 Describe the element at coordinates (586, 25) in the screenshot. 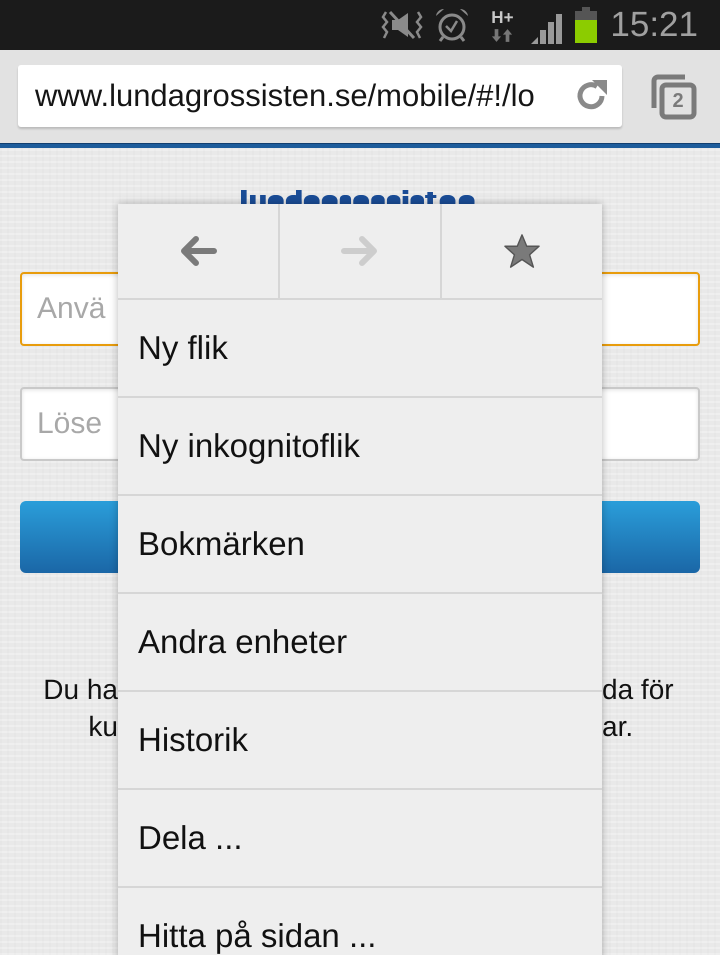

I see `battery-icon` at that location.